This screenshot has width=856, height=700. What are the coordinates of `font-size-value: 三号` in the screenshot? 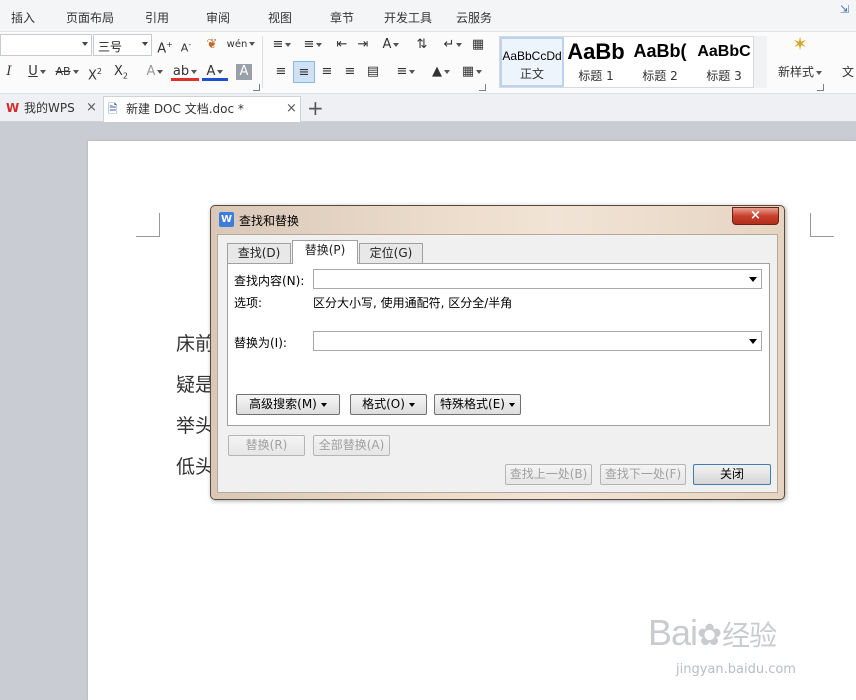 It's located at (110, 47).